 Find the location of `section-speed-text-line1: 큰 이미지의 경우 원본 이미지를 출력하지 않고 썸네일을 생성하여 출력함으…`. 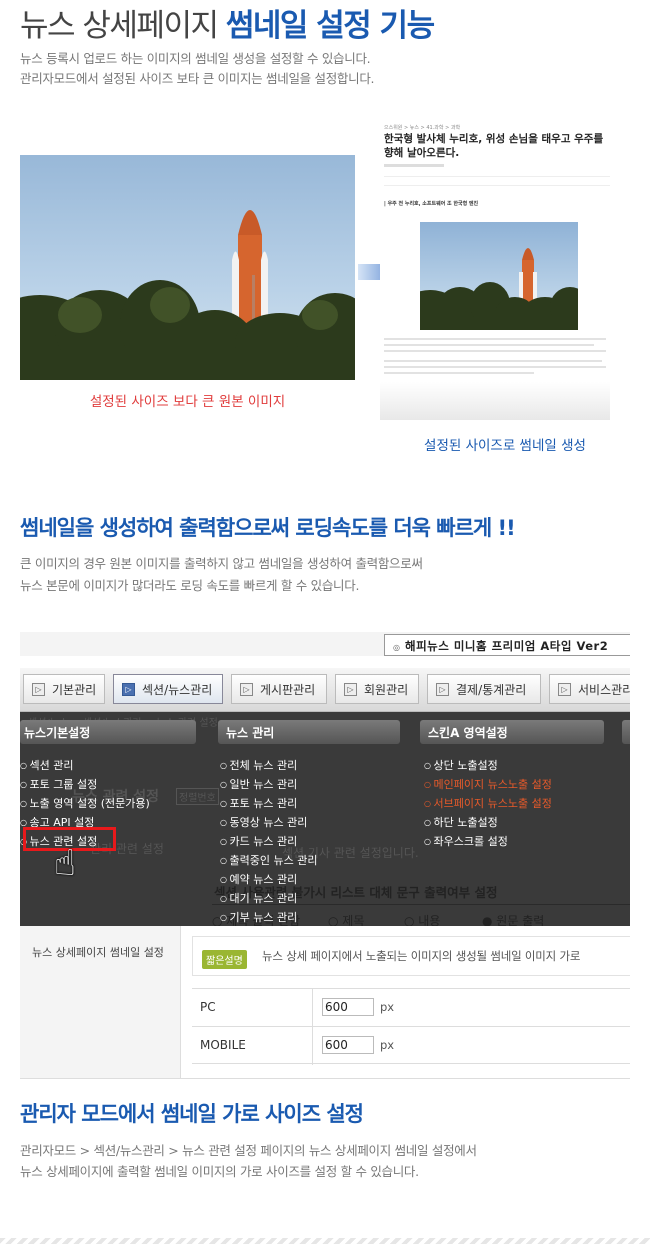

section-speed-text-line1: 큰 이미지의 경우 원본 이미지를 출력하지 않고 썸네일을 생성하여 출력함으… is located at coordinates (221, 563).